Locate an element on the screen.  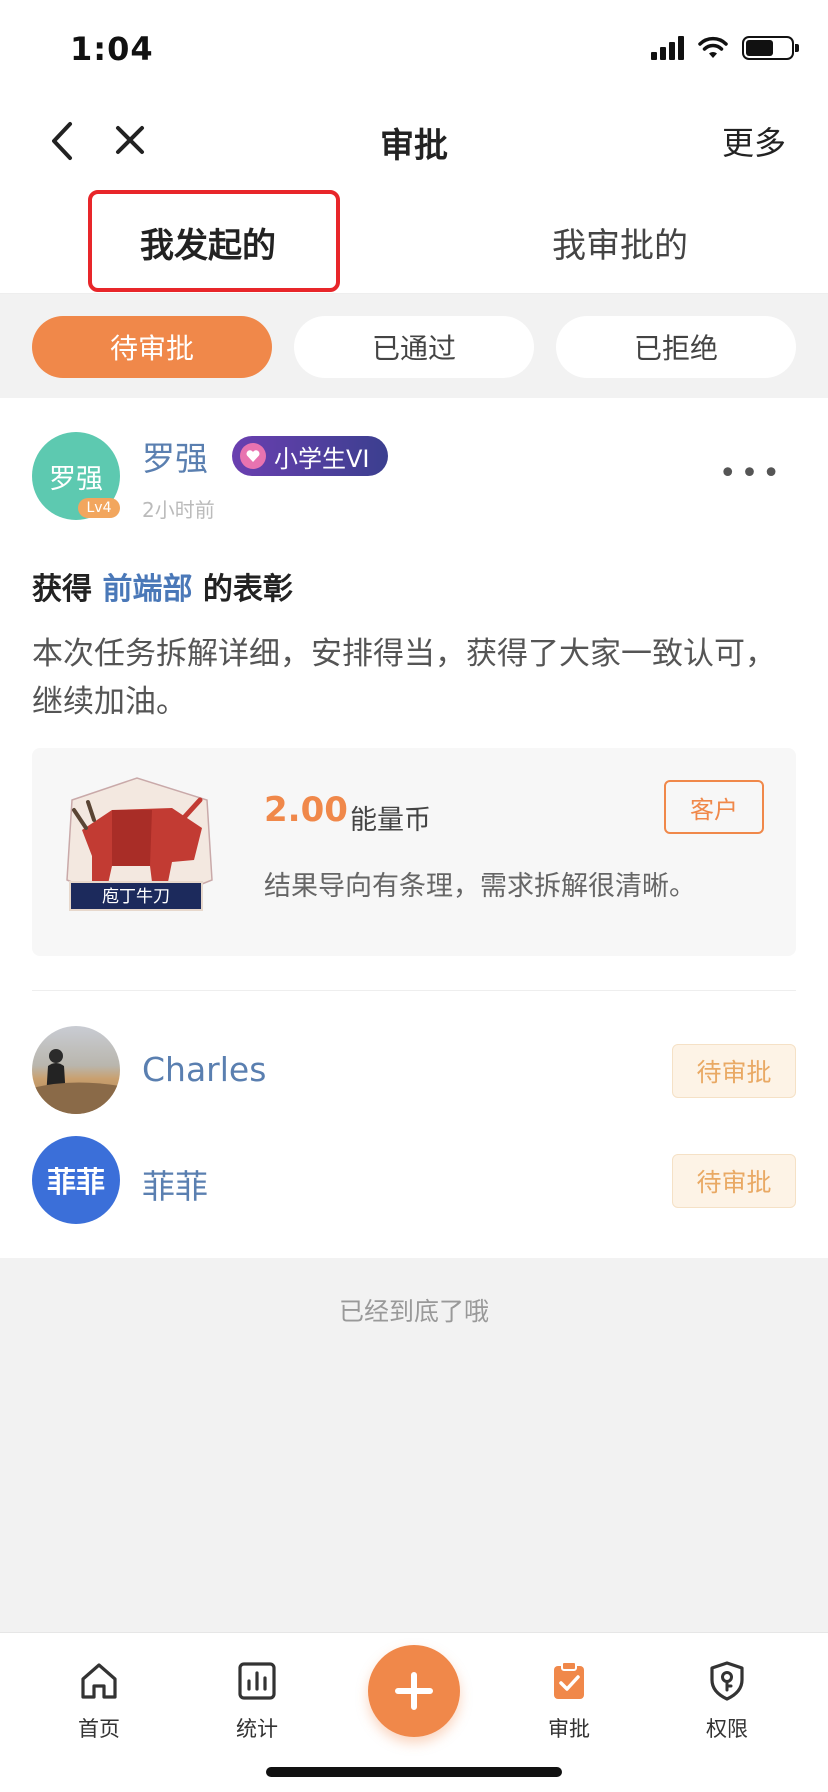
filter-approved: 已通过 is located at coordinates (414, 347).